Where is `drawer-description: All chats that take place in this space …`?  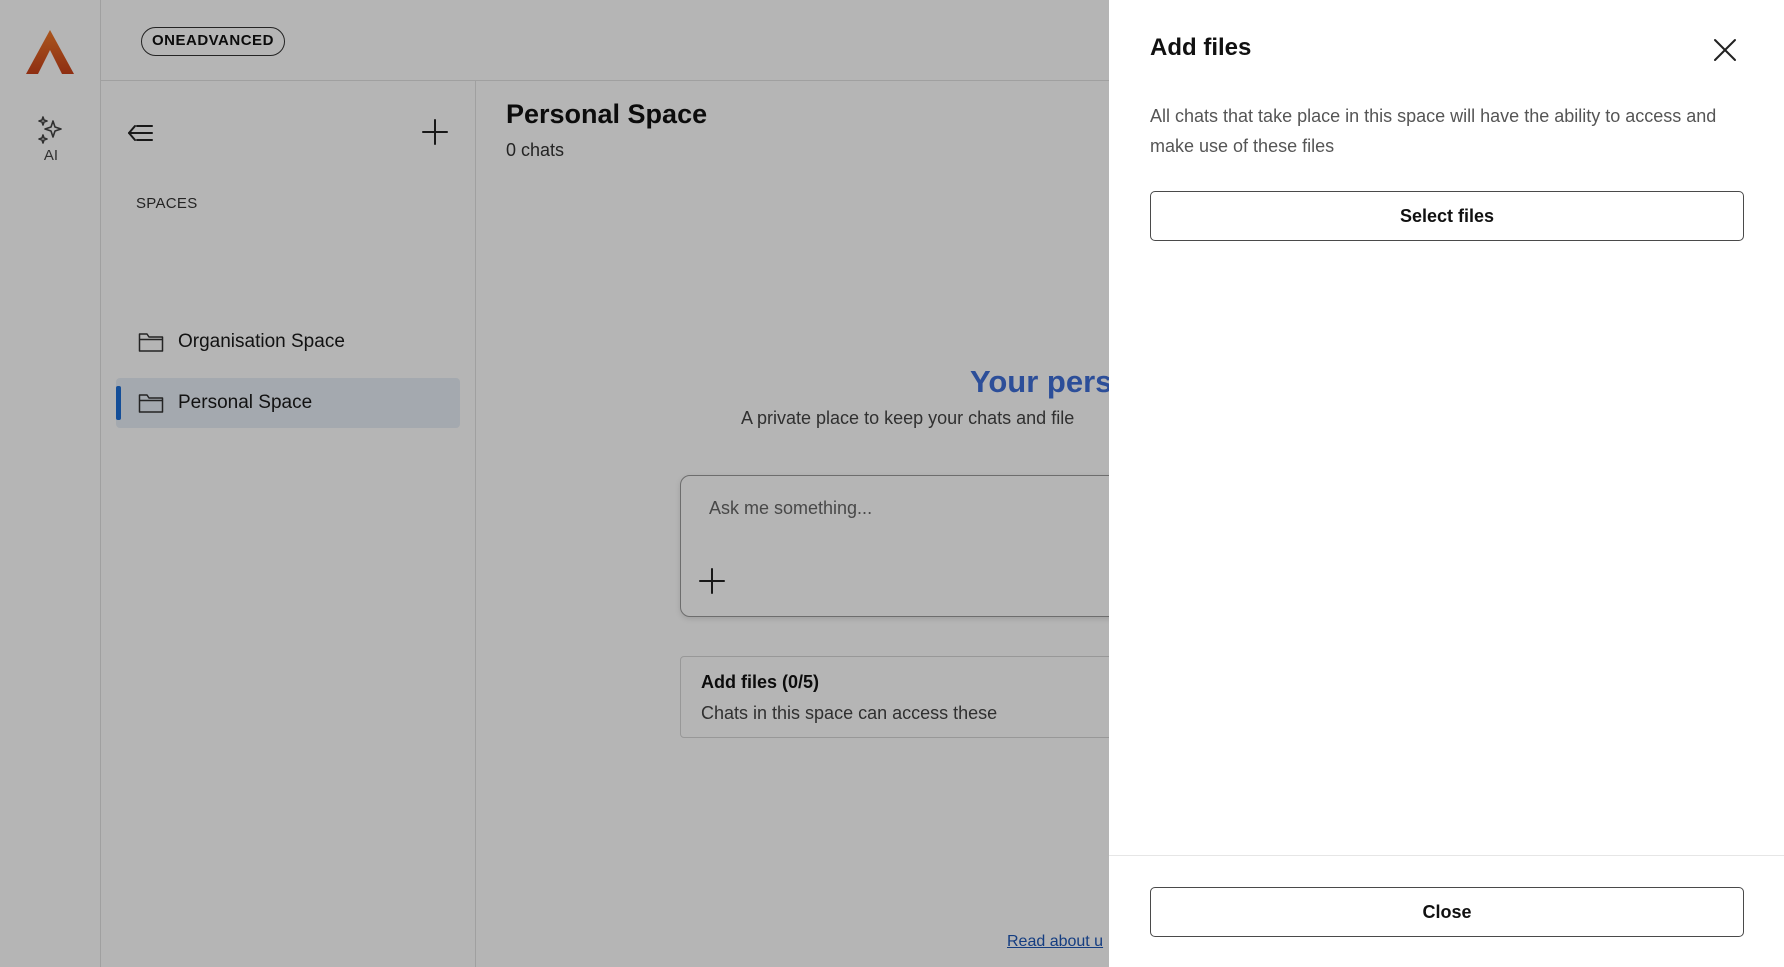
drawer-description: All chats that take place in this space … is located at coordinates (1433, 131).